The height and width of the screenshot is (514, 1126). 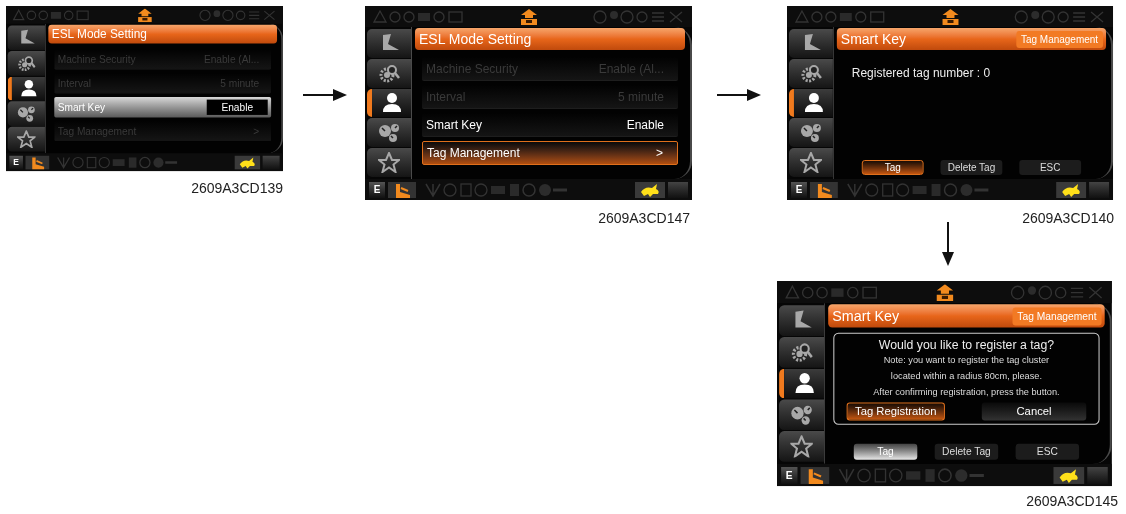 What do you see at coordinates (966, 392) in the screenshot?
I see `dialog-text: After confirming registration, press the button.` at bounding box center [966, 392].